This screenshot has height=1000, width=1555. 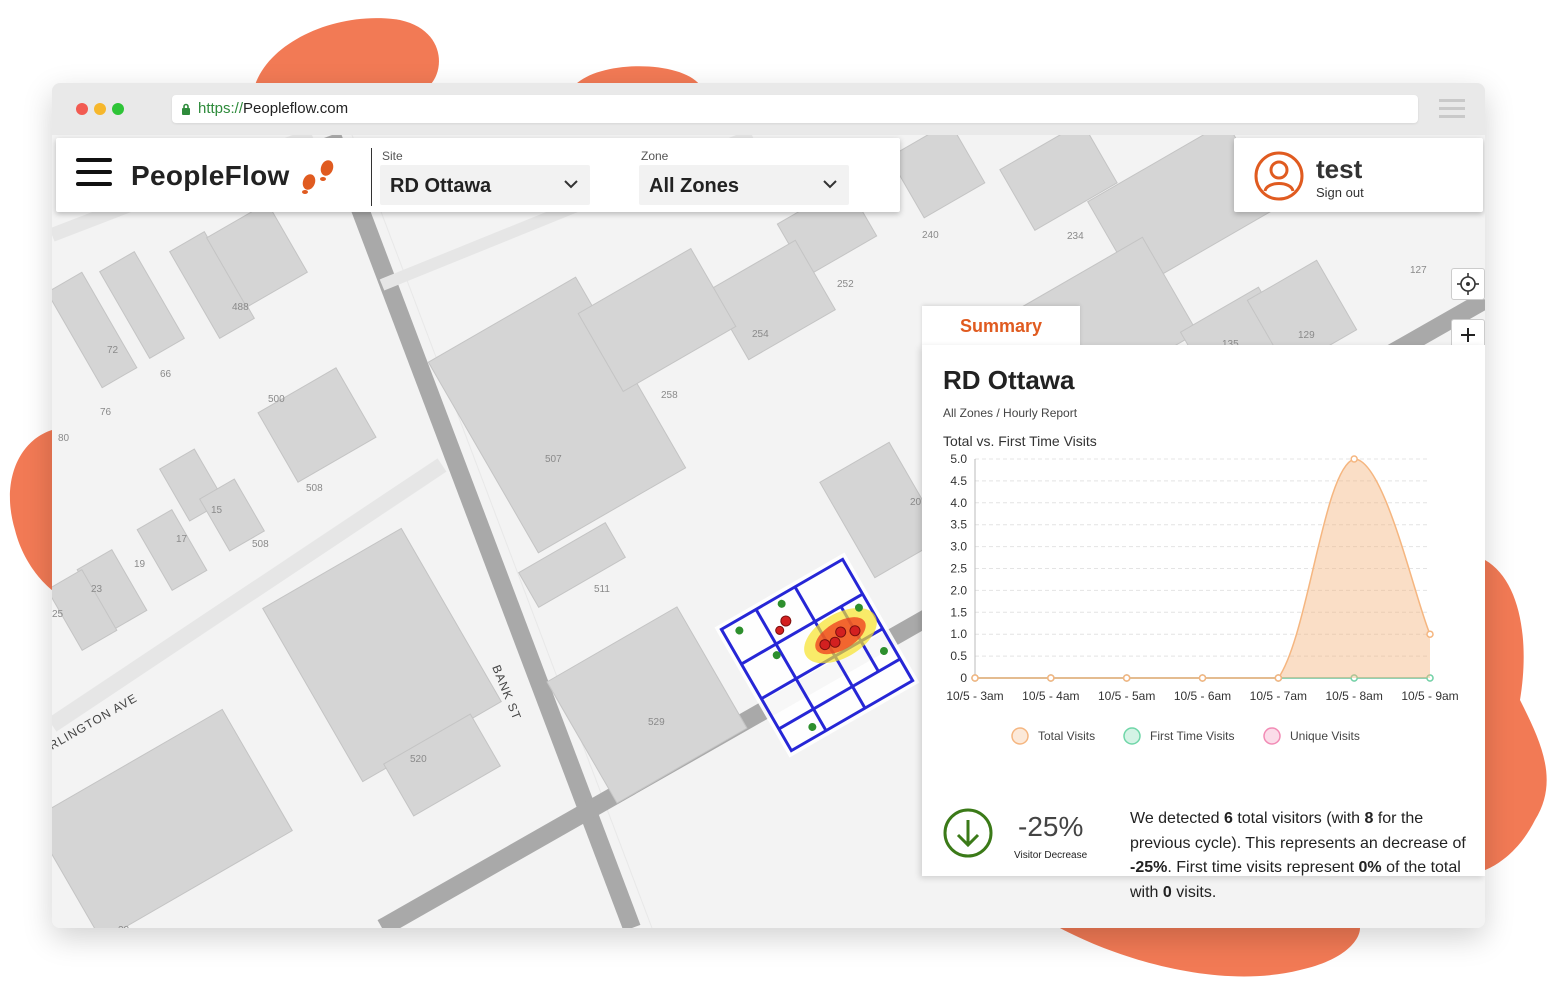 What do you see at coordinates (441, 186) in the screenshot?
I see `site-select-value: RD Ottawa` at bounding box center [441, 186].